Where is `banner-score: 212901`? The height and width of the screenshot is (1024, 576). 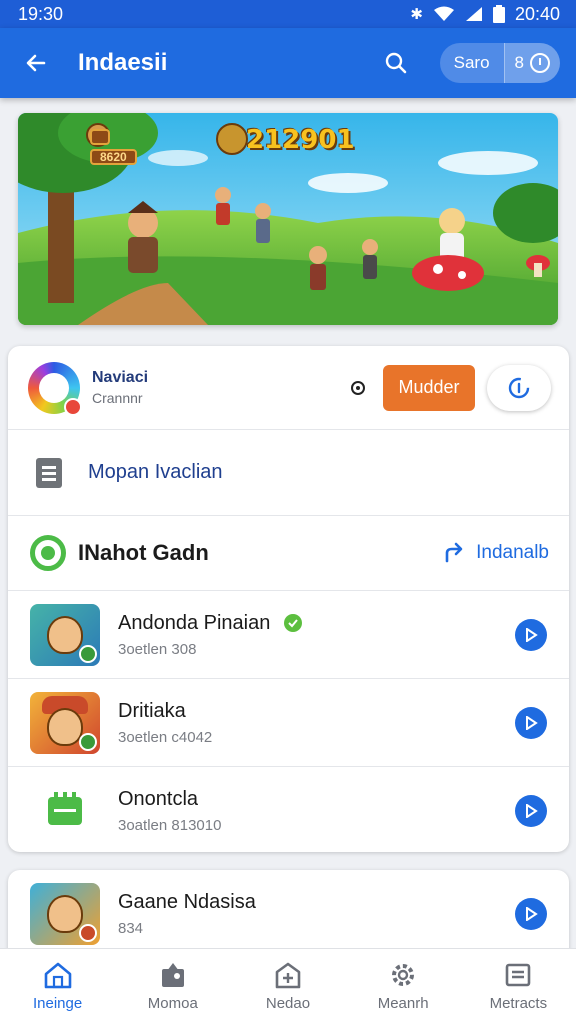
banner-score: 212901 is located at coordinates (300, 140).